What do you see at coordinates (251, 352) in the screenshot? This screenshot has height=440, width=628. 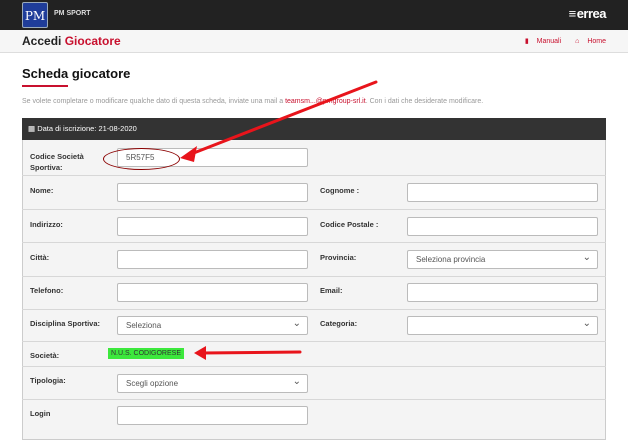 I see `annotation-arrow-societa` at bounding box center [251, 352].